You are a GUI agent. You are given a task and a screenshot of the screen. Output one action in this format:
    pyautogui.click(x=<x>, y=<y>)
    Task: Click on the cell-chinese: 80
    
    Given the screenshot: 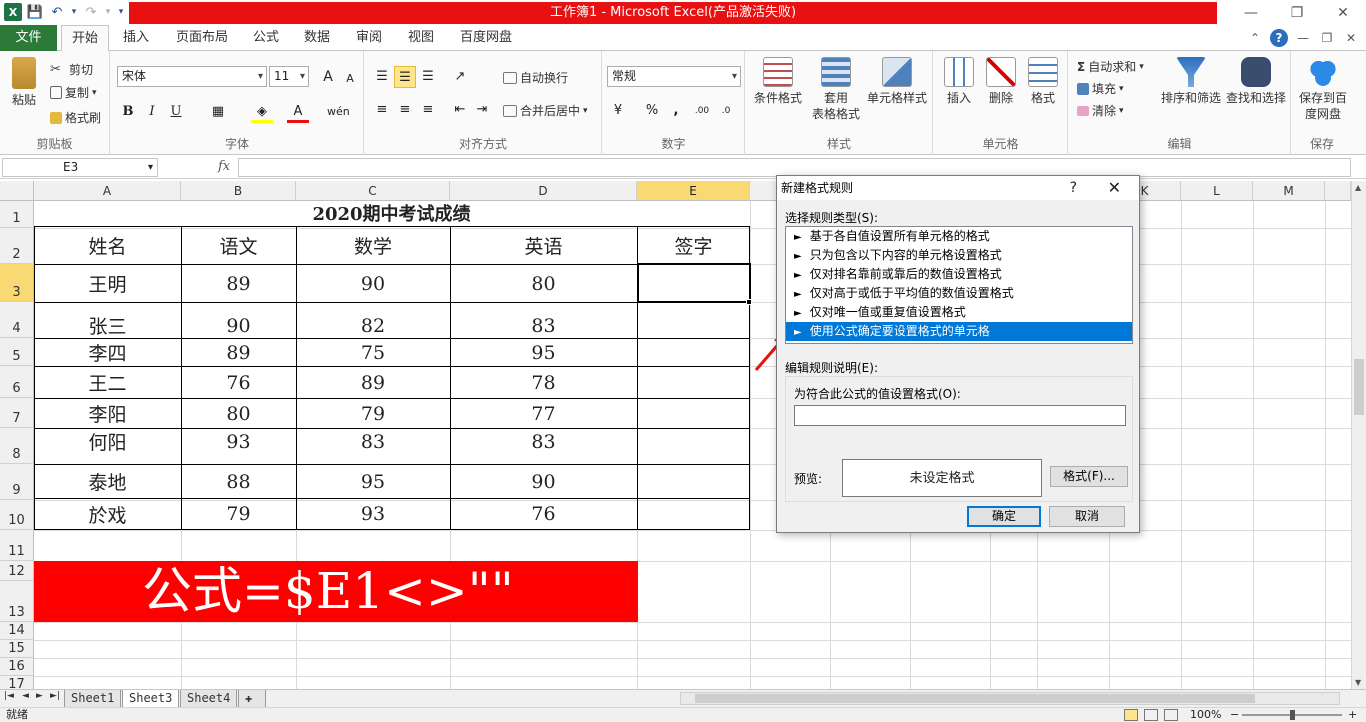 What is the action you would take?
    pyautogui.click(x=238, y=413)
    